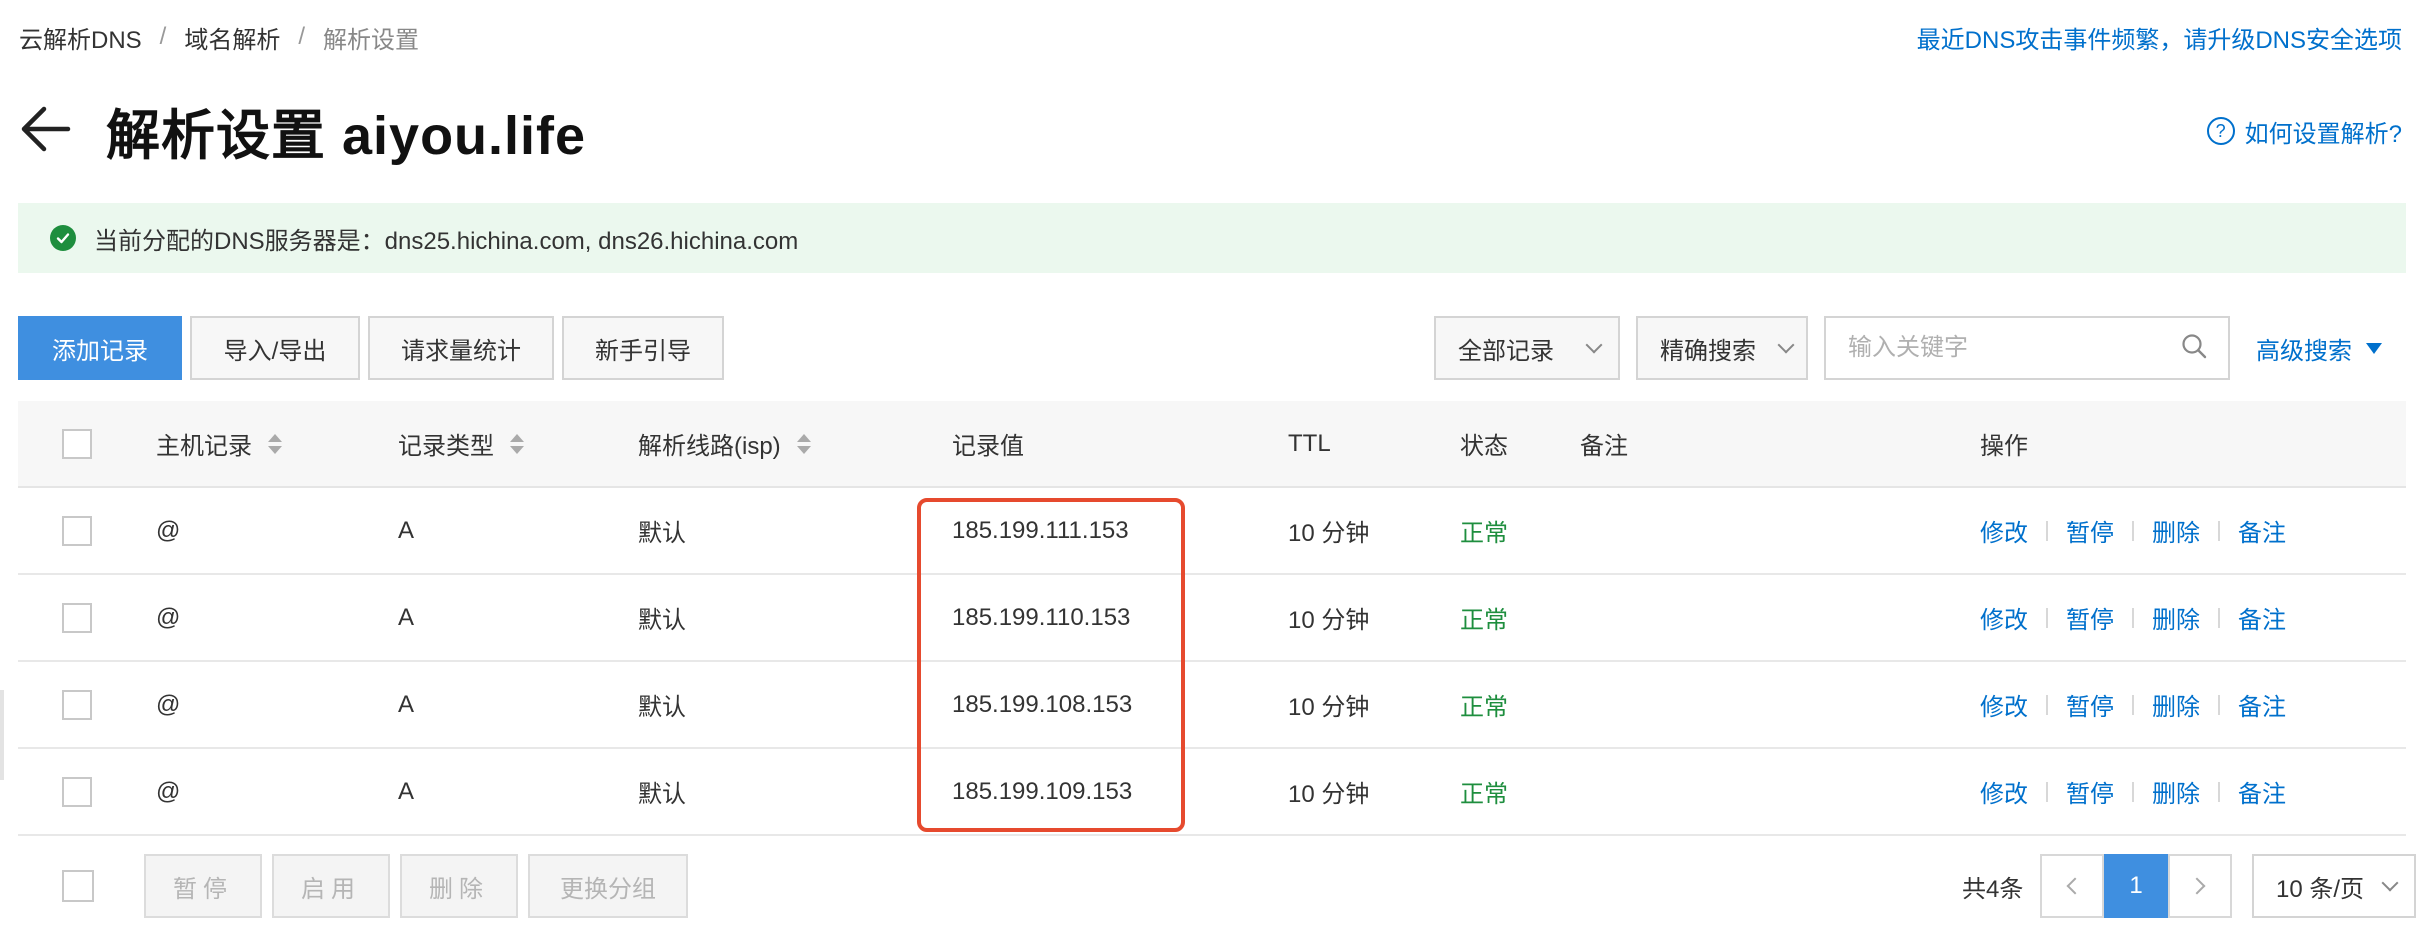 The height and width of the screenshot is (942, 2430). Describe the element at coordinates (346, 135) in the screenshot. I see `page-title: 解析设置 aiyou.life` at that location.